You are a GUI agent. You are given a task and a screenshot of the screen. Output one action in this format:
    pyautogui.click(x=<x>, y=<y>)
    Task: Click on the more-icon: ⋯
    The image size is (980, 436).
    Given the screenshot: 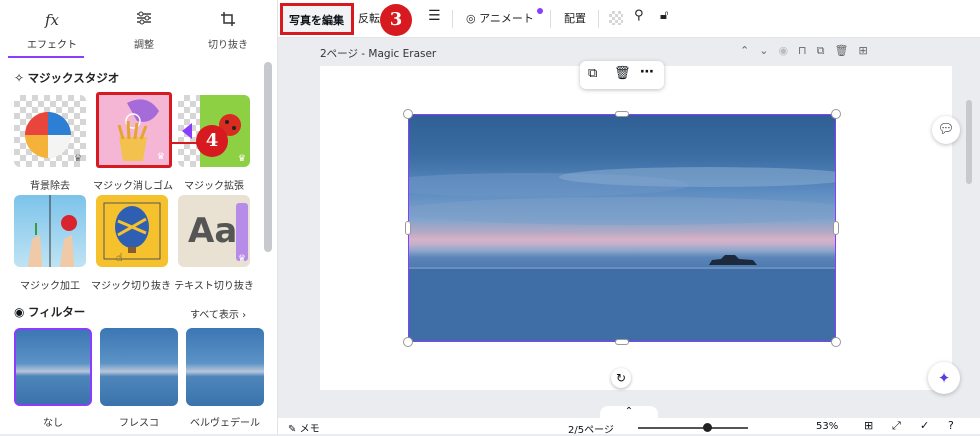 What is the action you would take?
    pyautogui.click(x=647, y=72)
    